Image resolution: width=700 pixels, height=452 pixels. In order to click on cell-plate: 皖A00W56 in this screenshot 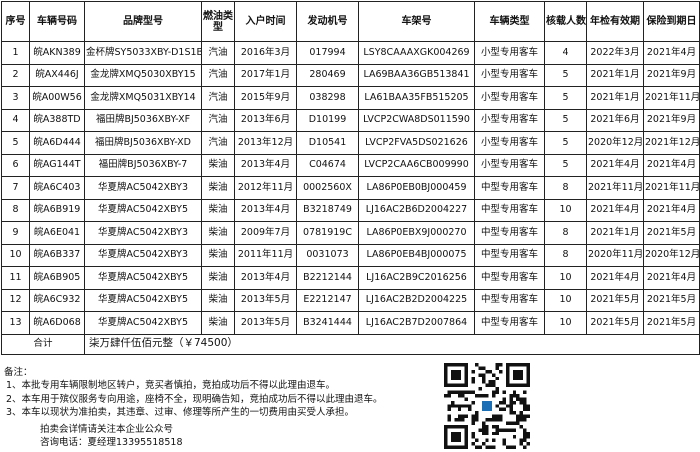, I will do `click(57, 98)`.